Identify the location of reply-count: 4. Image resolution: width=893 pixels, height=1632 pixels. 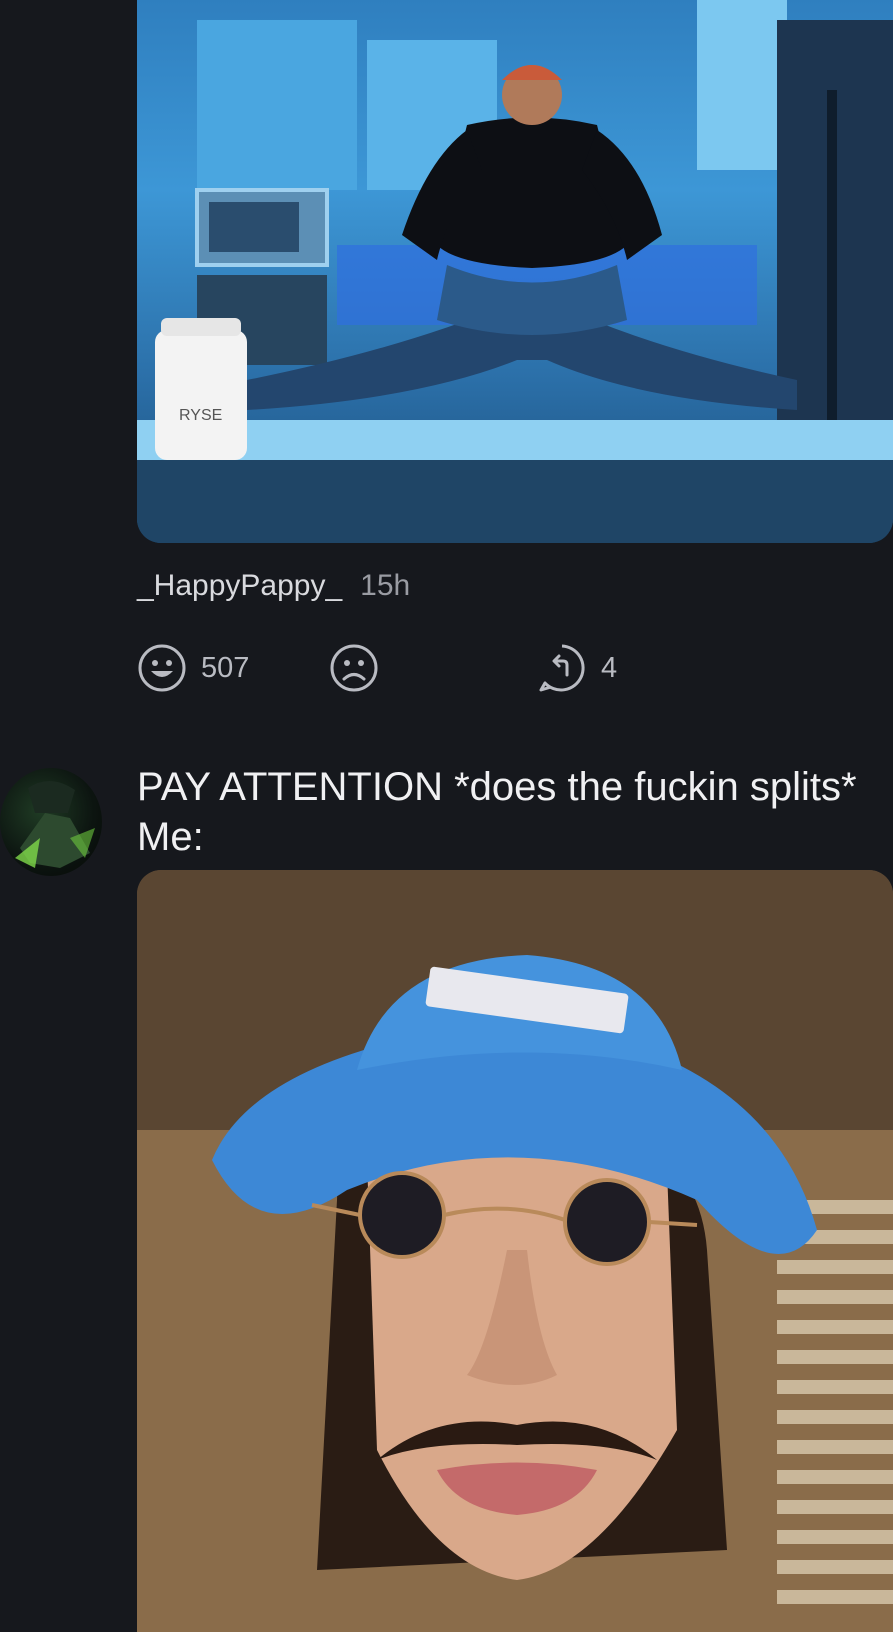
(609, 667).